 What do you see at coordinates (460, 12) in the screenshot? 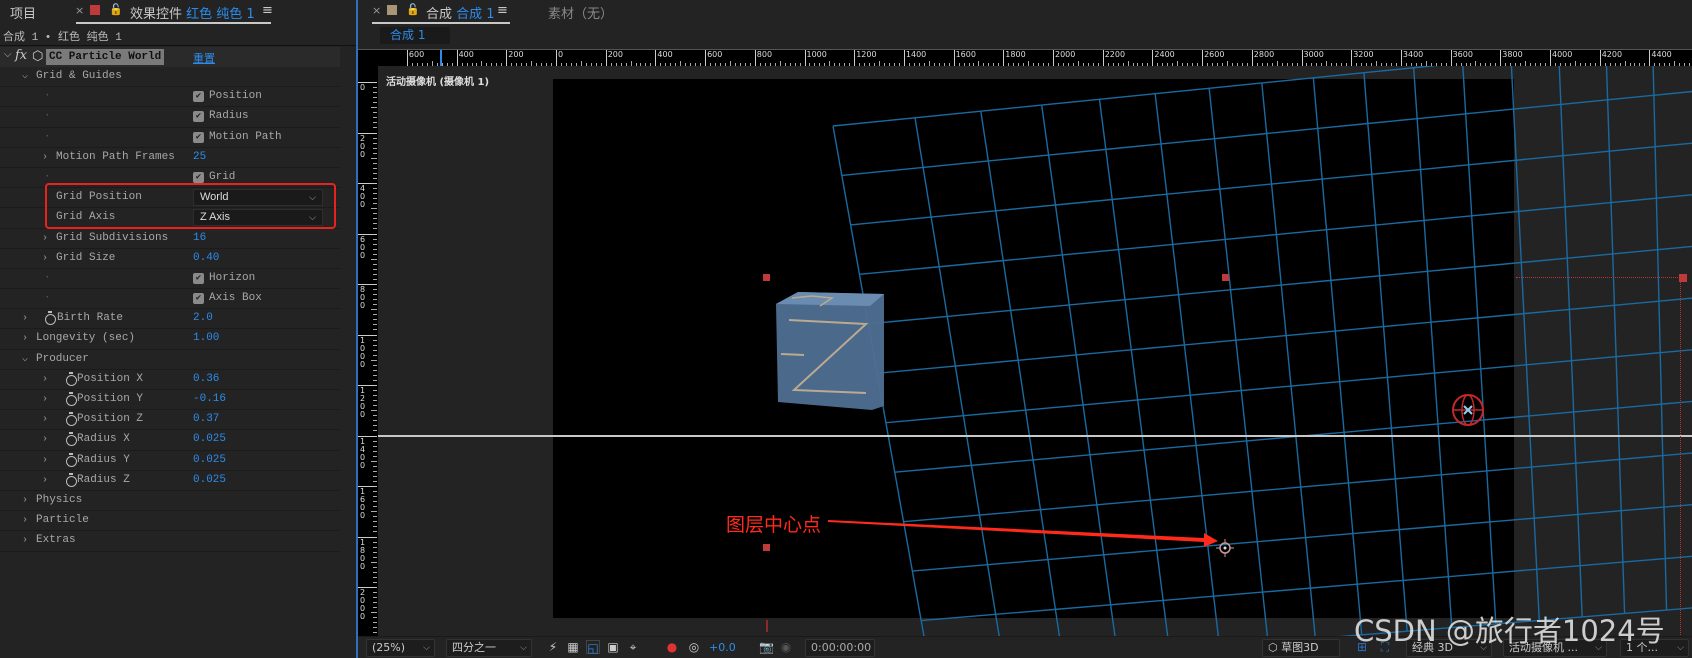
I see `tab-composition: 合成 合成 1` at bounding box center [460, 12].